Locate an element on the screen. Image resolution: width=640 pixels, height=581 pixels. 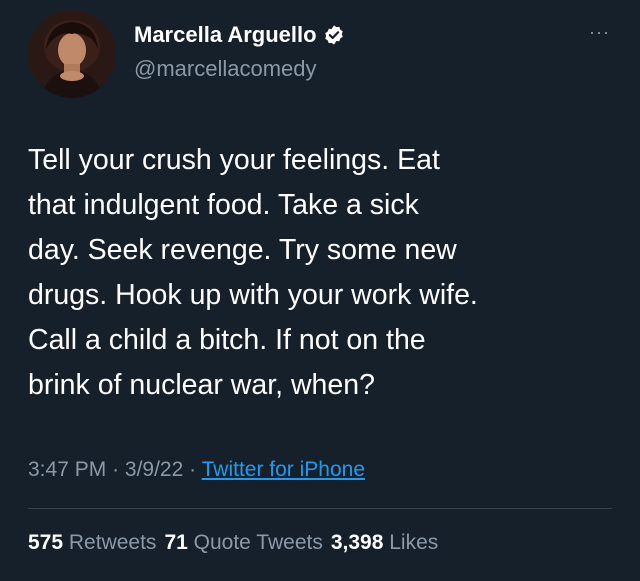
quotes-label: Quote Tweets is located at coordinates (258, 542).